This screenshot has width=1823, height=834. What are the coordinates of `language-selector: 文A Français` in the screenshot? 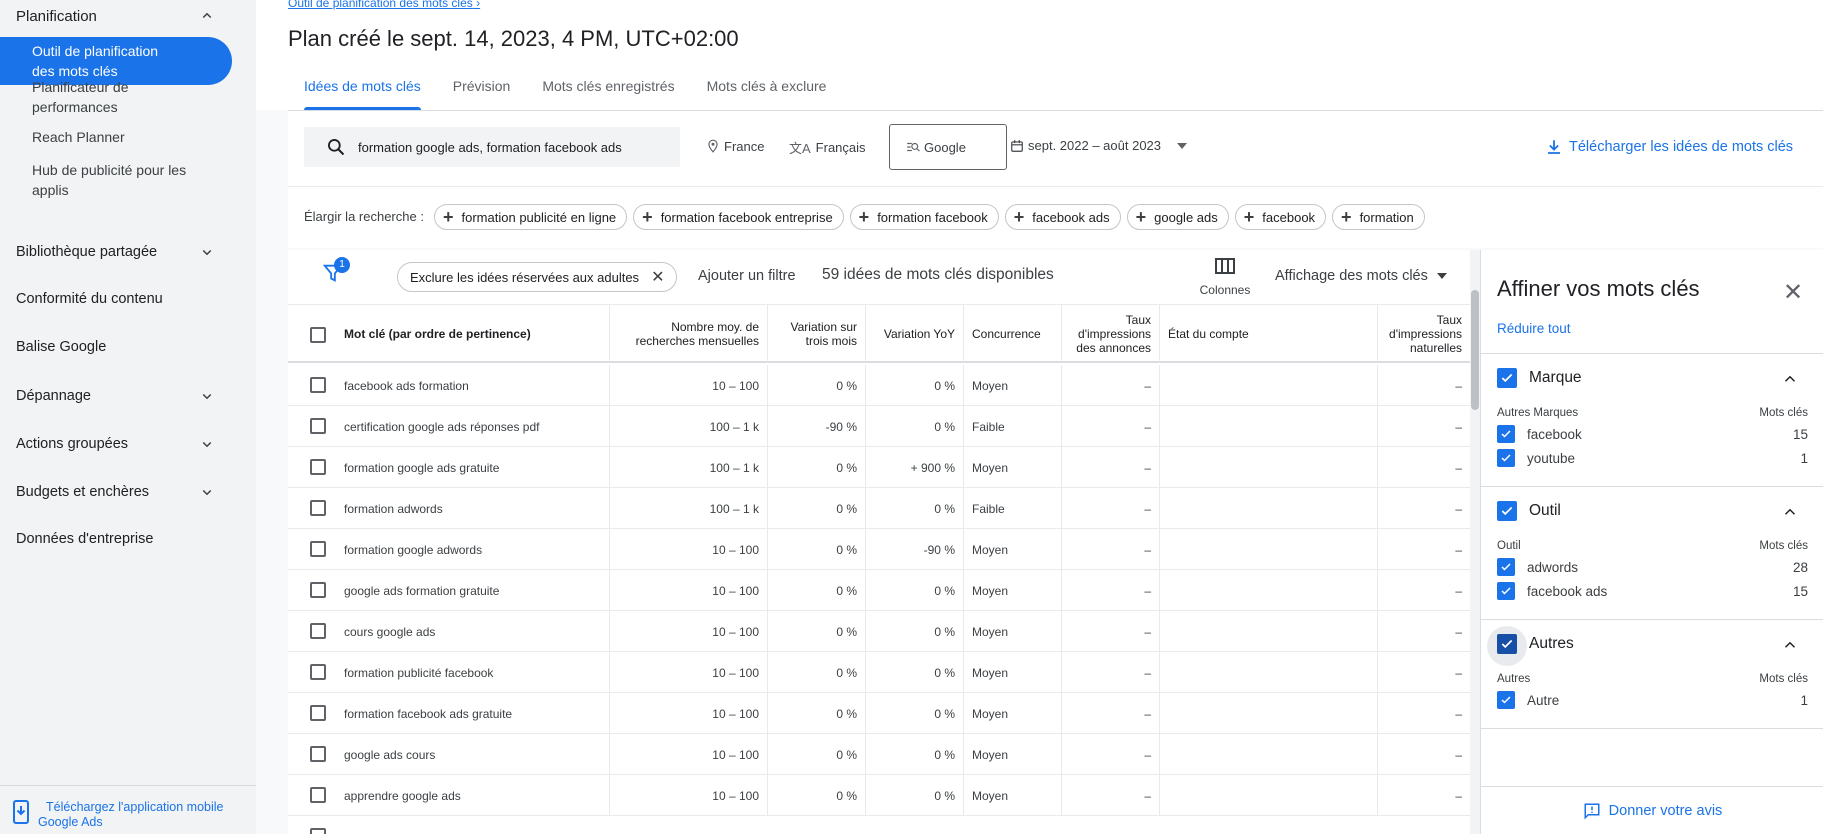 It's located at (827, 147).